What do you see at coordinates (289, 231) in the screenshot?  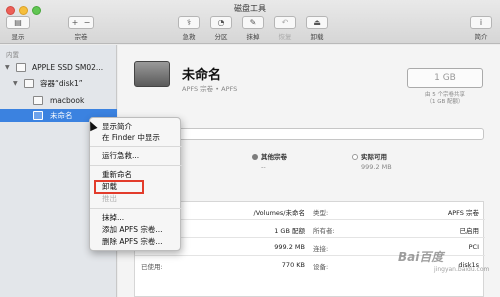 I see `info-value: 1 GB 配额` at bounding box center [289, 231].